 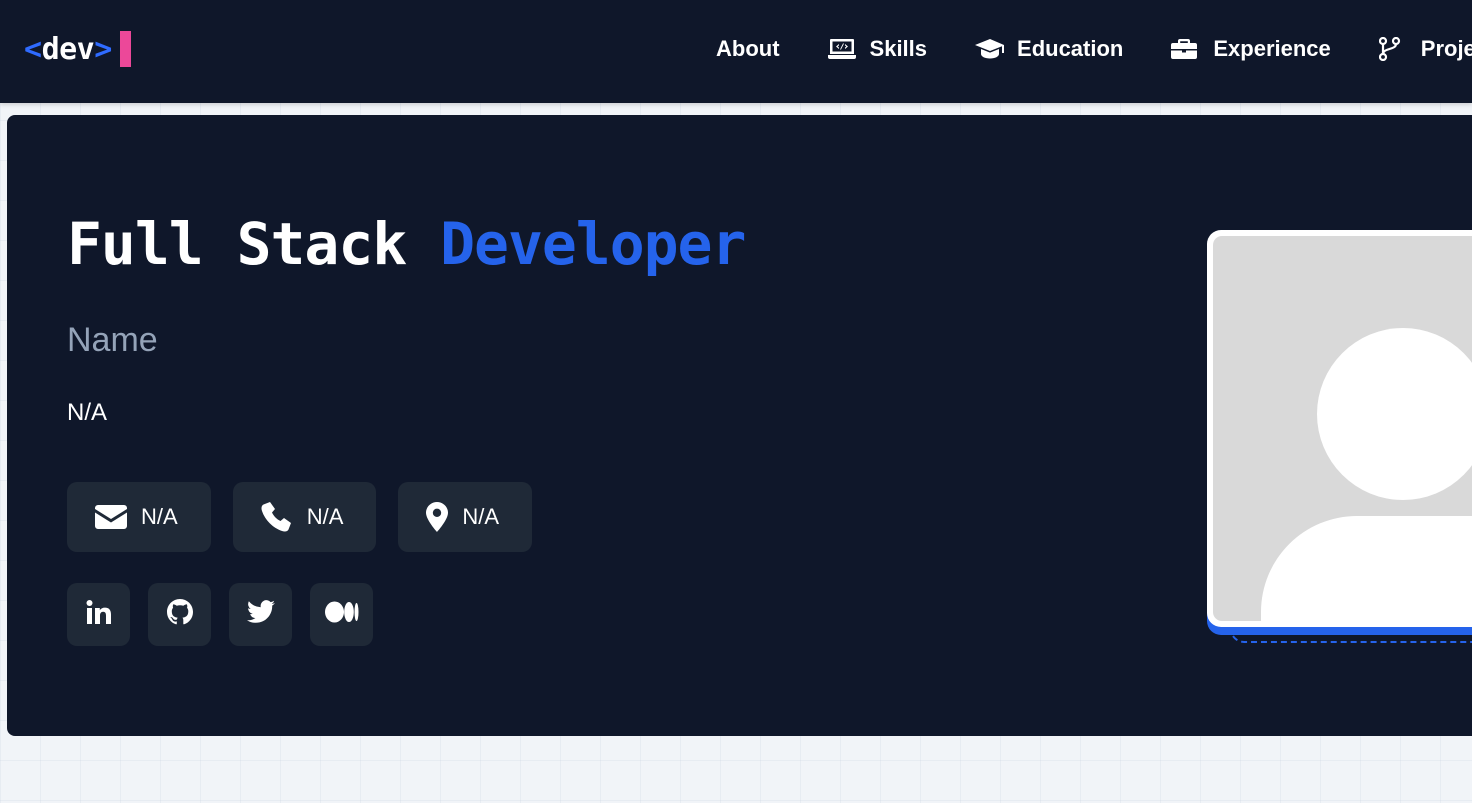 I want to click on logo-open-bracket: <, so click(x=33, y=49).